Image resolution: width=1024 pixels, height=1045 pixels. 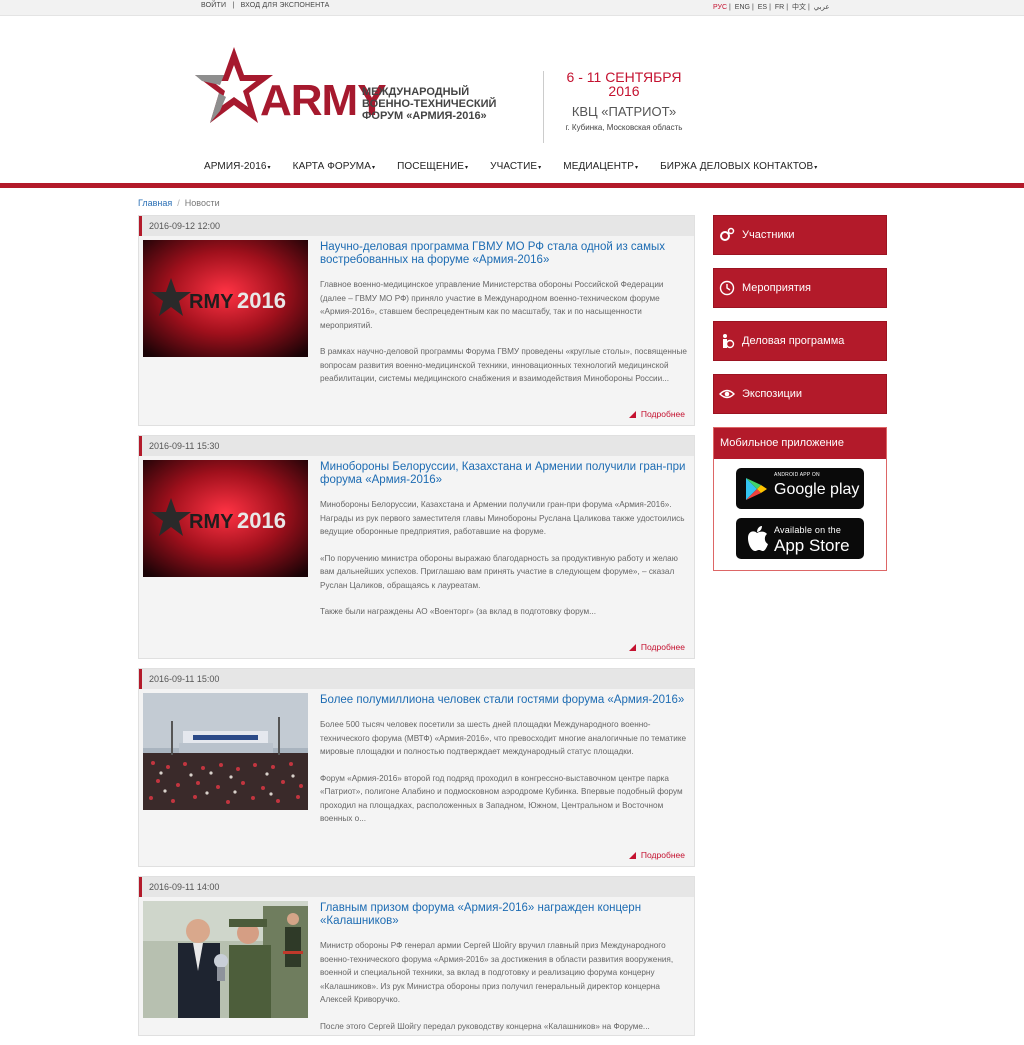 What do you see at coordinates (334, 166) in the screenshot?
I see `nav-item-forum-map: КАРТА ФОРУМА▾` at bounding box center [334, 166].